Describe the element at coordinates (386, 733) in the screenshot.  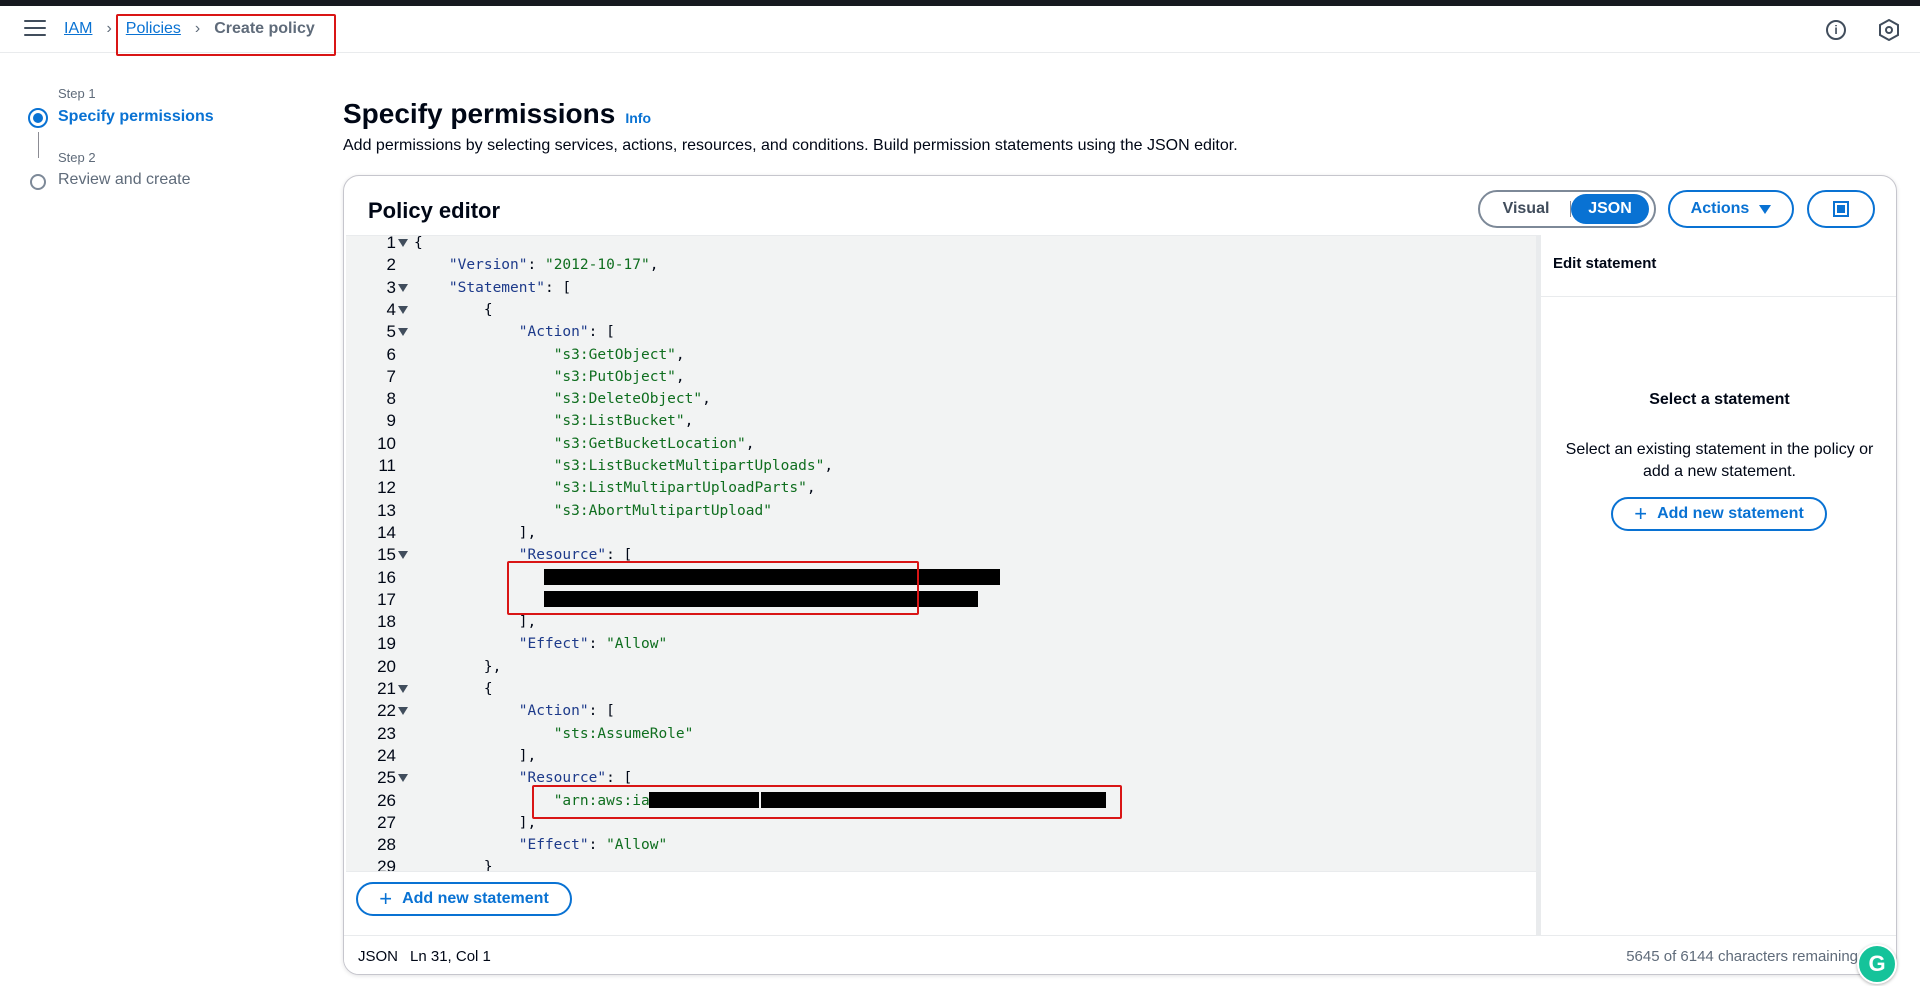
I see `line-number: 23` at that location.